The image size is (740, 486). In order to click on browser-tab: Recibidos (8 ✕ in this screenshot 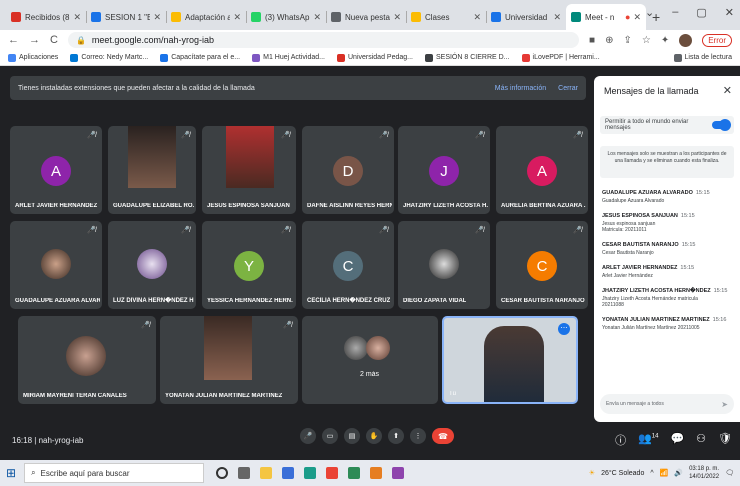, I will do `click(46, 17)`.